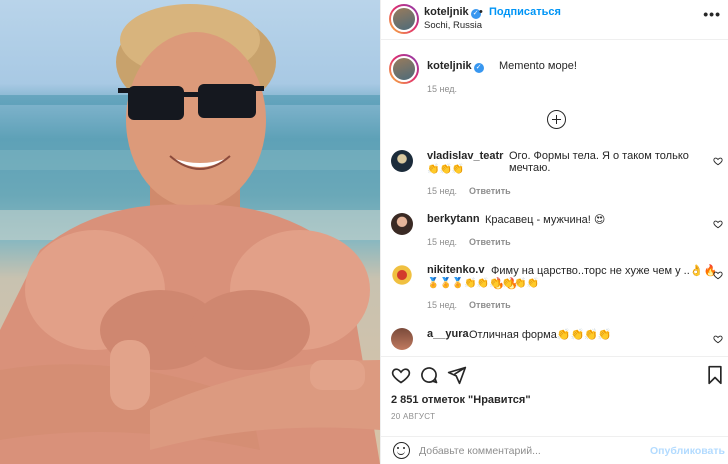 Image resolution: width=728 pixels, height=464 pixels. What do you see at coordinates (554, 372) in the screenshot?
I see `post-actions-bar` at bounding box center [554, 372].